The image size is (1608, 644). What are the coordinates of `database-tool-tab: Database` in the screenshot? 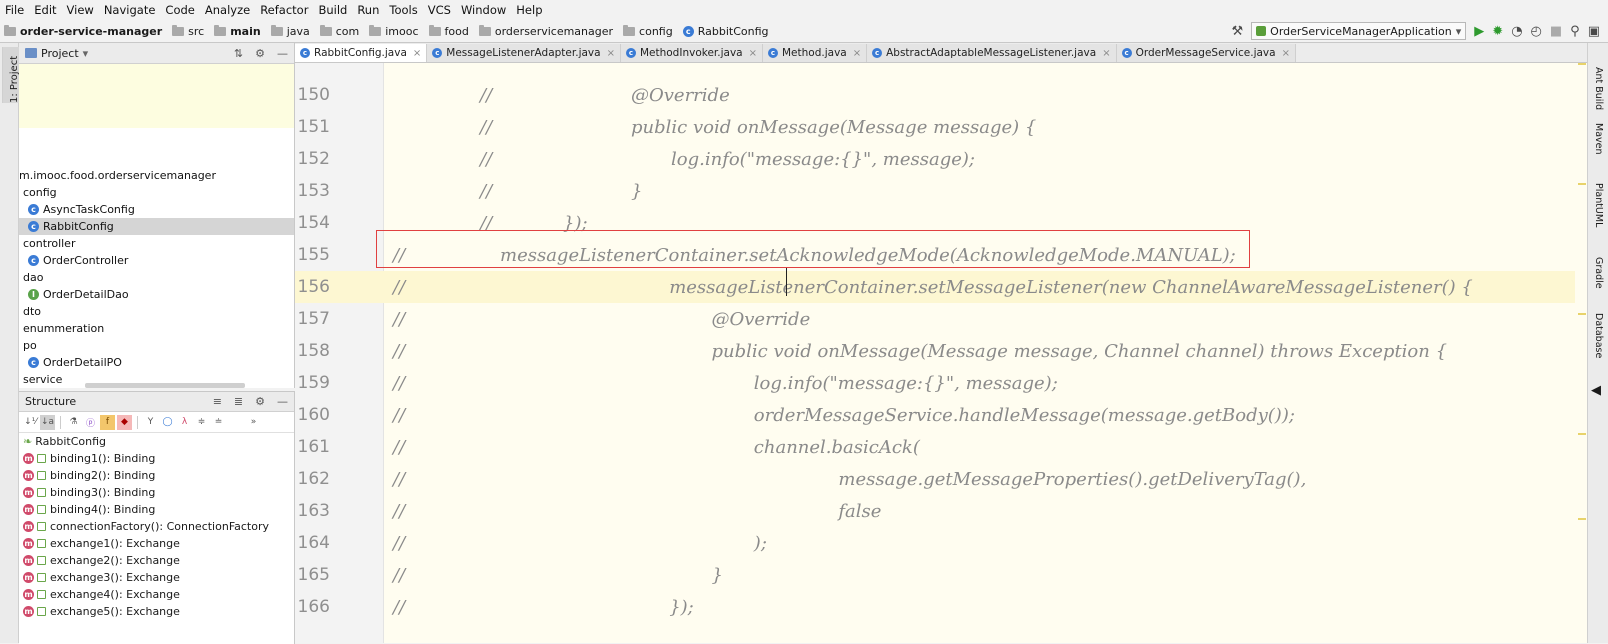 It's located at (1598, 335).